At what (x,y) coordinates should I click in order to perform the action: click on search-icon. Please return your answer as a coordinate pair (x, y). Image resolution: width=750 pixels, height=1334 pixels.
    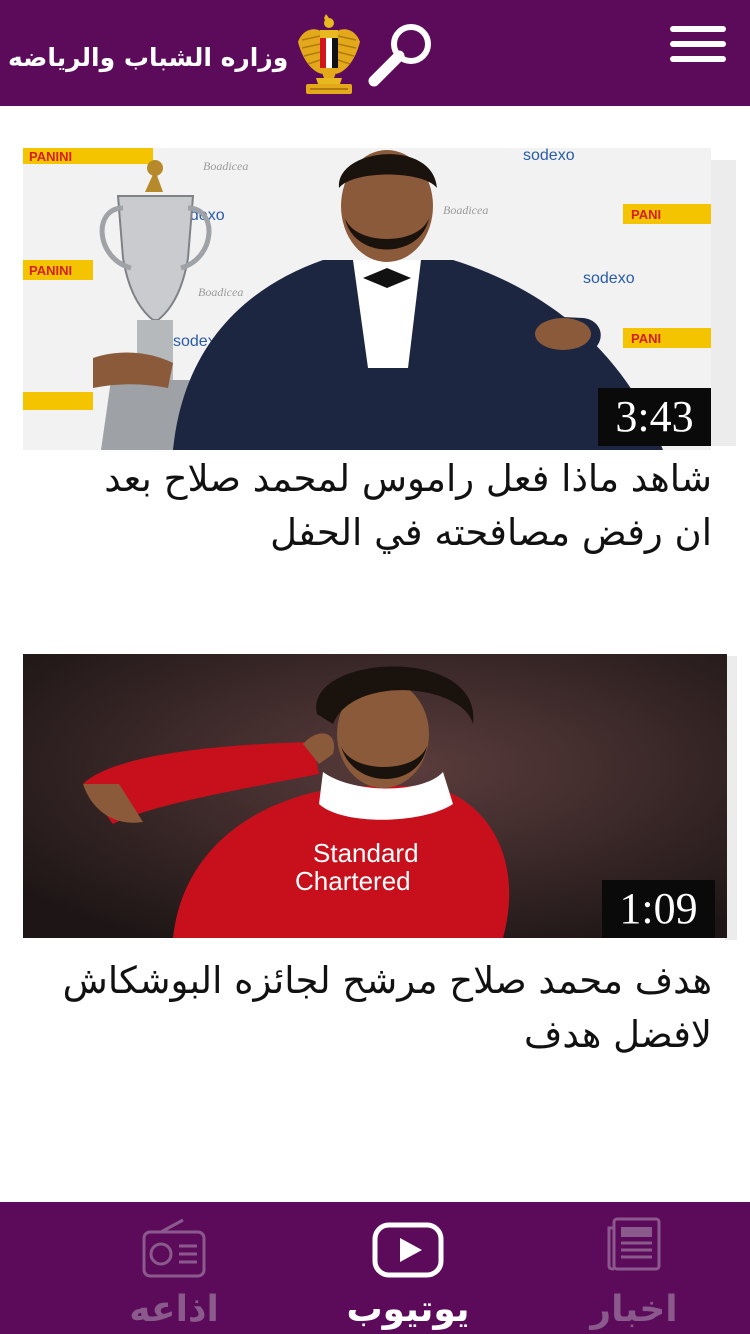
    Looking at the image, I should click on (399, 55).